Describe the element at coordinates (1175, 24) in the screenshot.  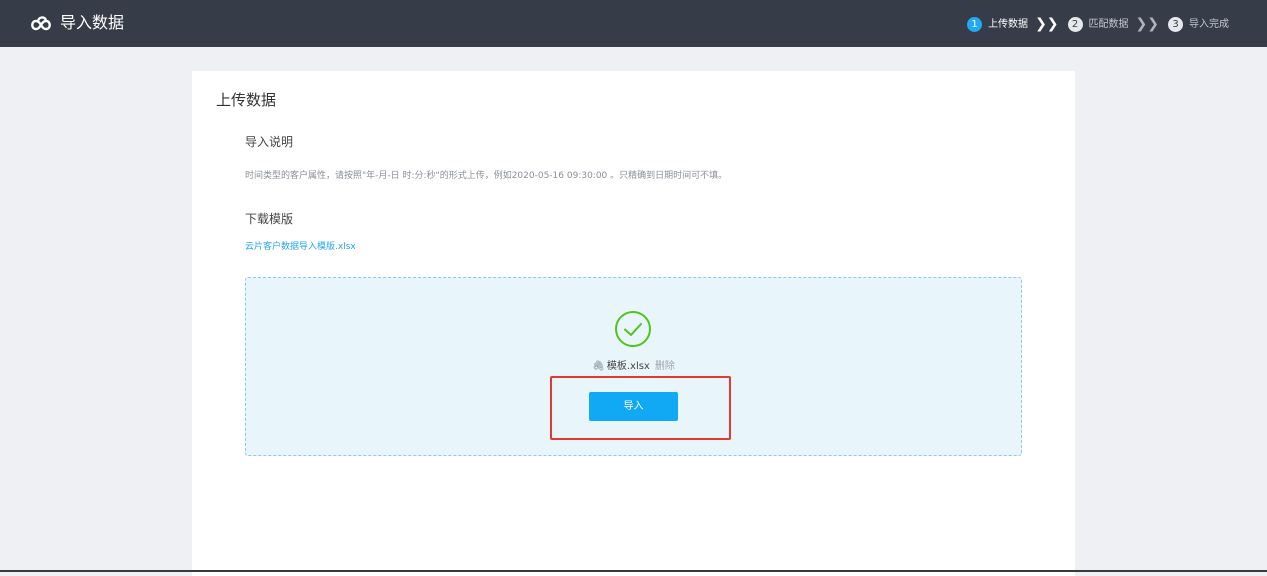
I see `step-number: 3` at that location.